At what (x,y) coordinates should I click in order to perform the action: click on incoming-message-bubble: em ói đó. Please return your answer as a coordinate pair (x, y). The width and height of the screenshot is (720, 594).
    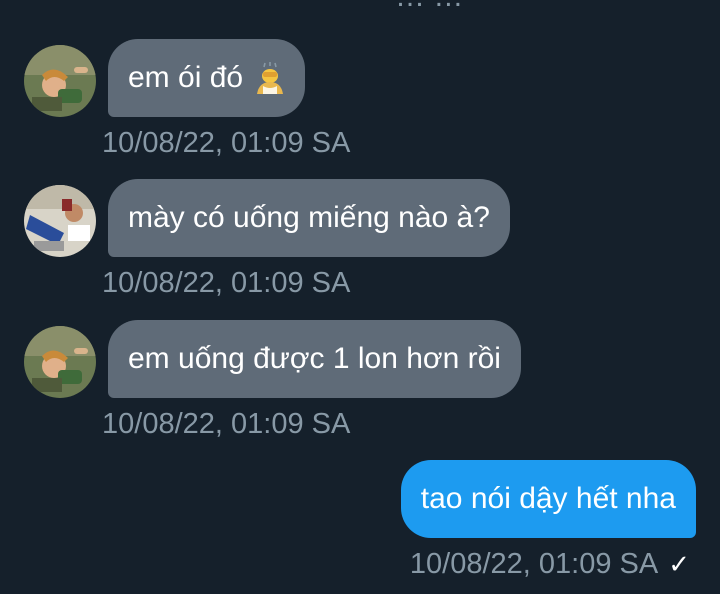
    Looking at the image, I should click on (207, 78).